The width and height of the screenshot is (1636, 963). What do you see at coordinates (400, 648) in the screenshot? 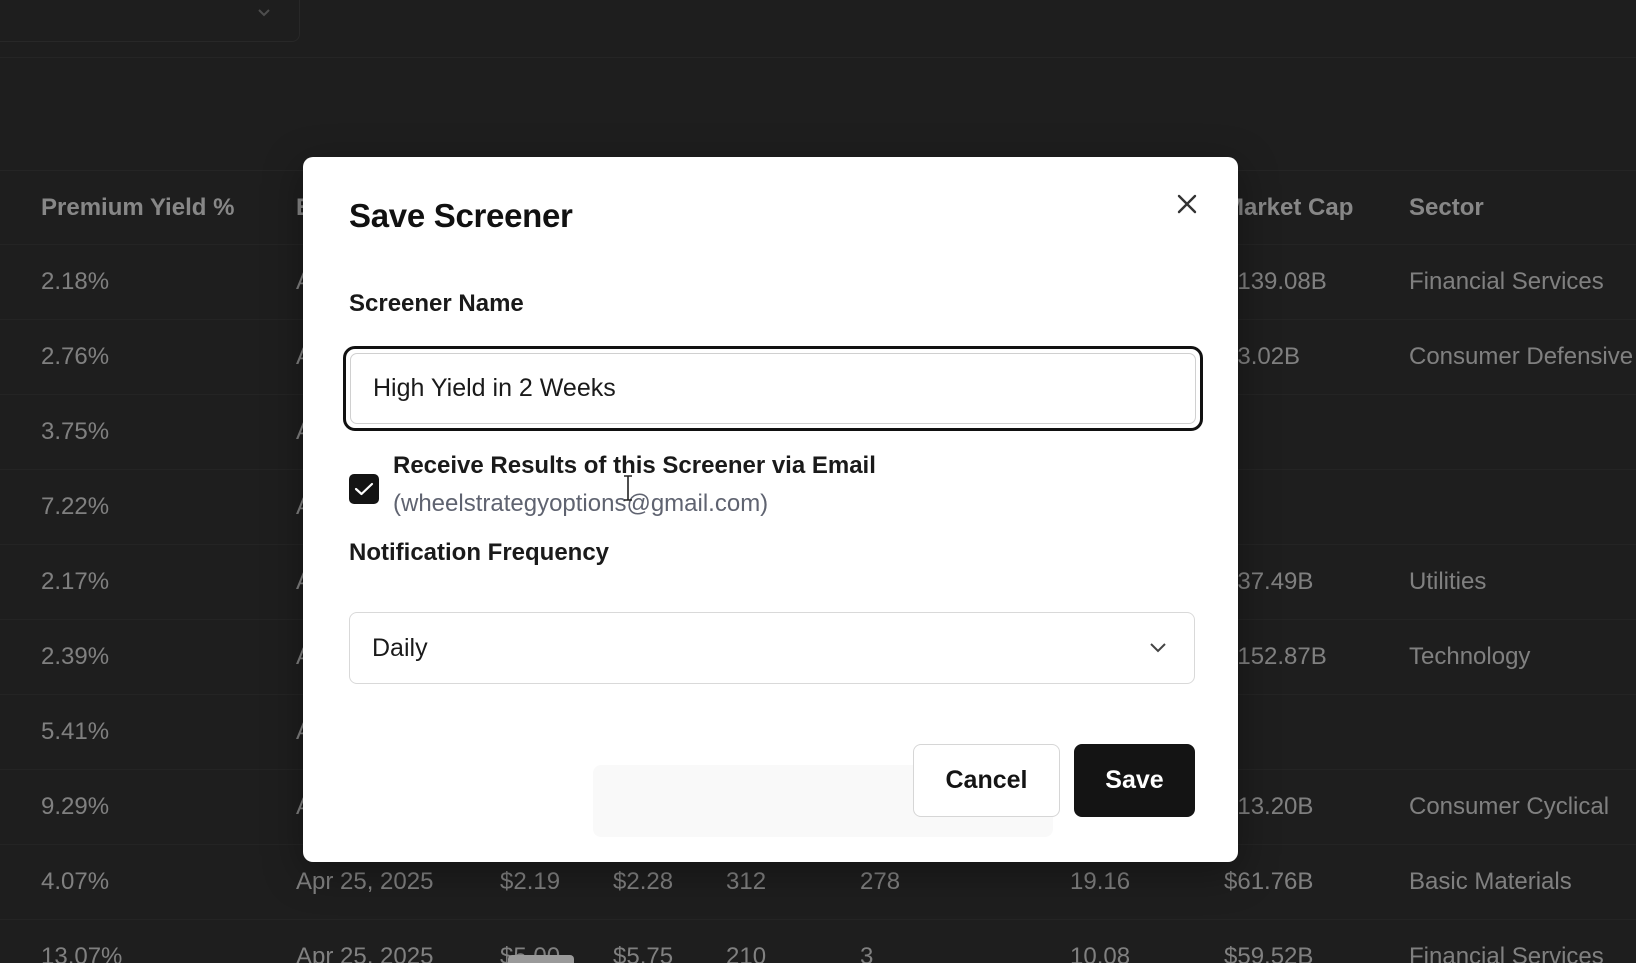
I see `selected-frequency: Daily` at bounding box center [400, 648].